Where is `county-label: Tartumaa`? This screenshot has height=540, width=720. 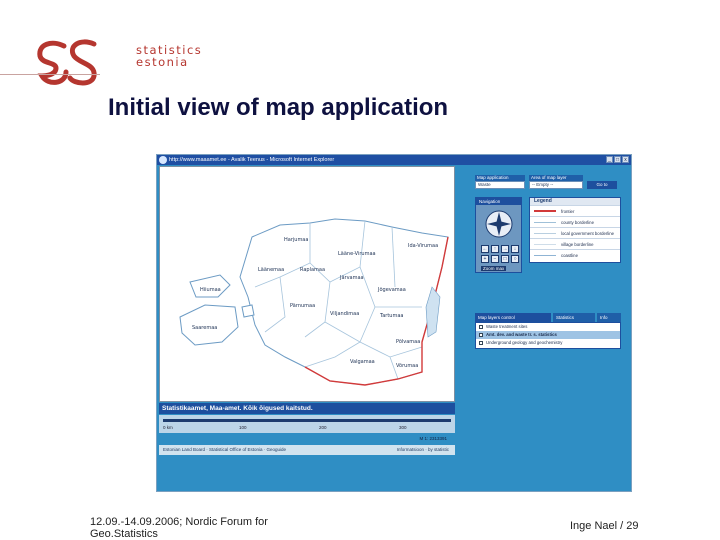
county-label: Tartumaa is located at coordinates (391, 316).